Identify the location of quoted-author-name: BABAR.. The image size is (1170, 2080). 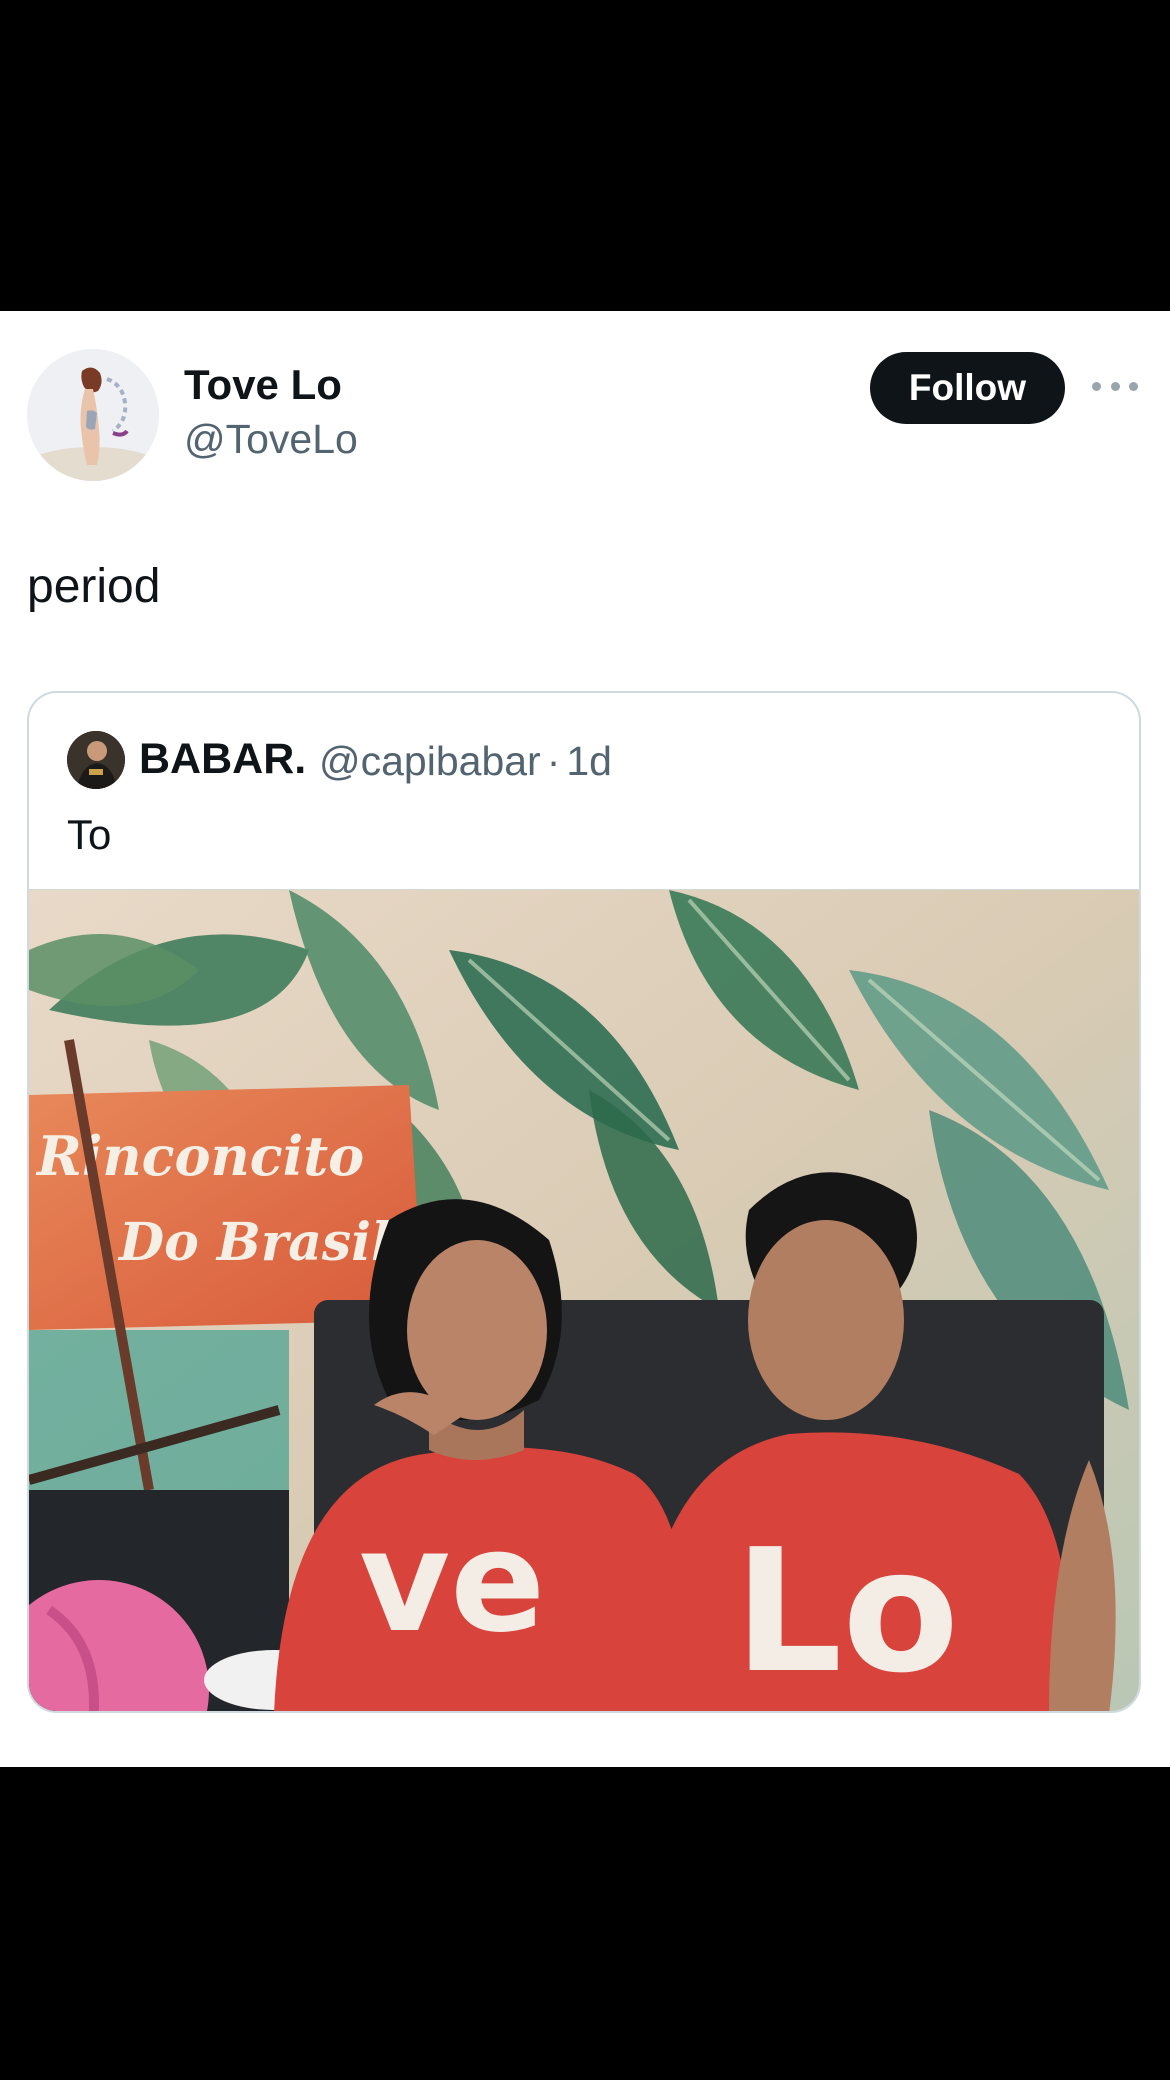
(222, 759).